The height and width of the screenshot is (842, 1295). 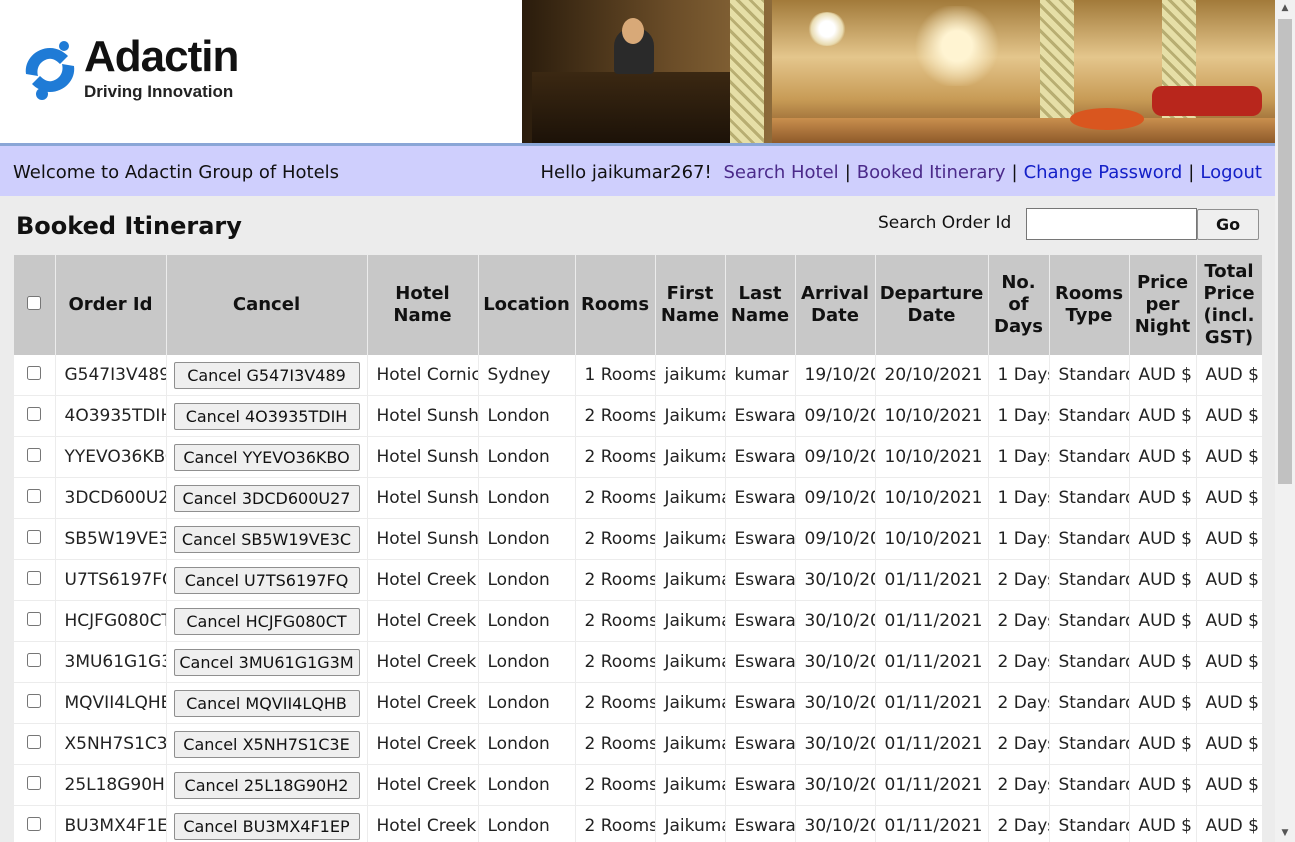 I want to click on order-id-cell: U7TS6197FQ, so click(x=111, y=580).